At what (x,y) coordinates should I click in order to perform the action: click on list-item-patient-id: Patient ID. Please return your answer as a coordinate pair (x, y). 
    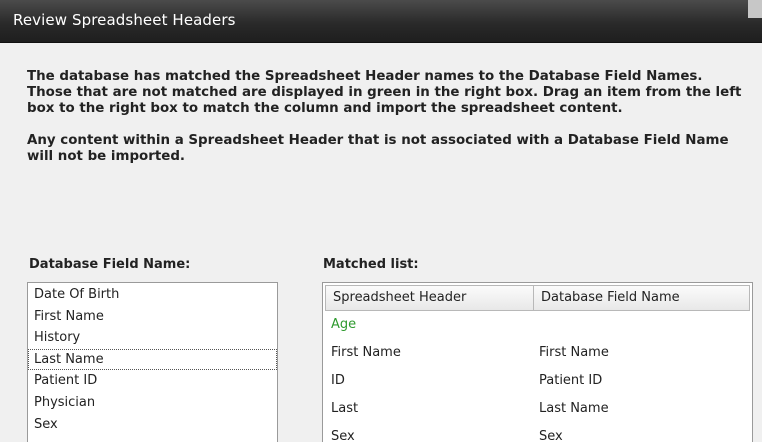
    Looking at the image, I should click on (152, 381).